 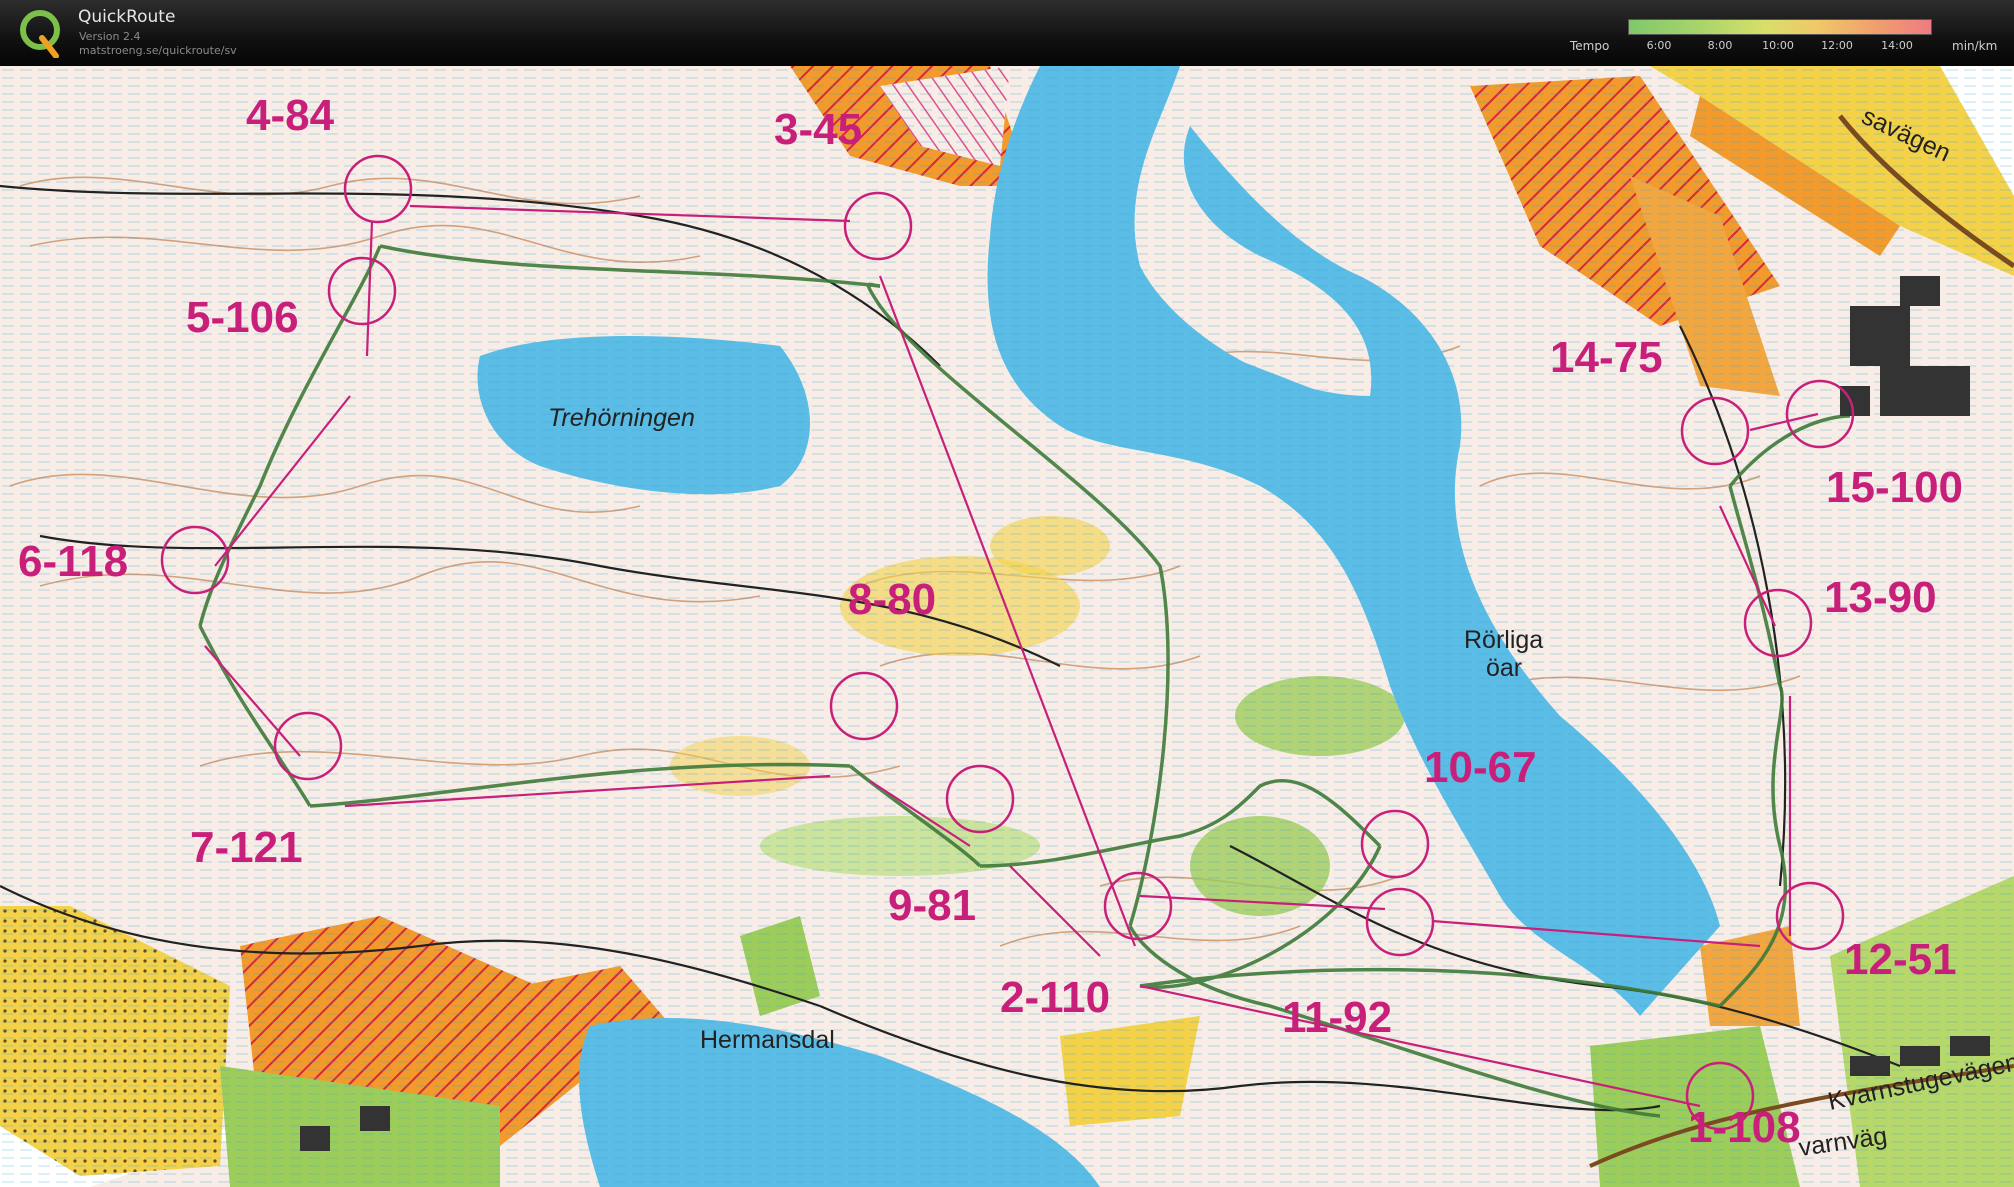 I want to click on control-label-13: 13-90, so click(x=1880, y=597).